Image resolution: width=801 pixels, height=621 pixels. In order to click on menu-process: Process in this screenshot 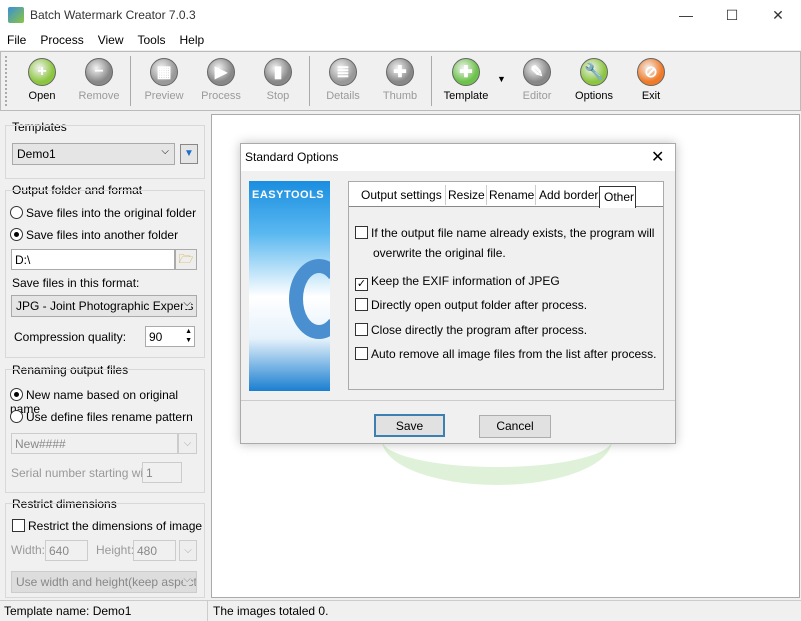, I will do `click(61, 38)`.